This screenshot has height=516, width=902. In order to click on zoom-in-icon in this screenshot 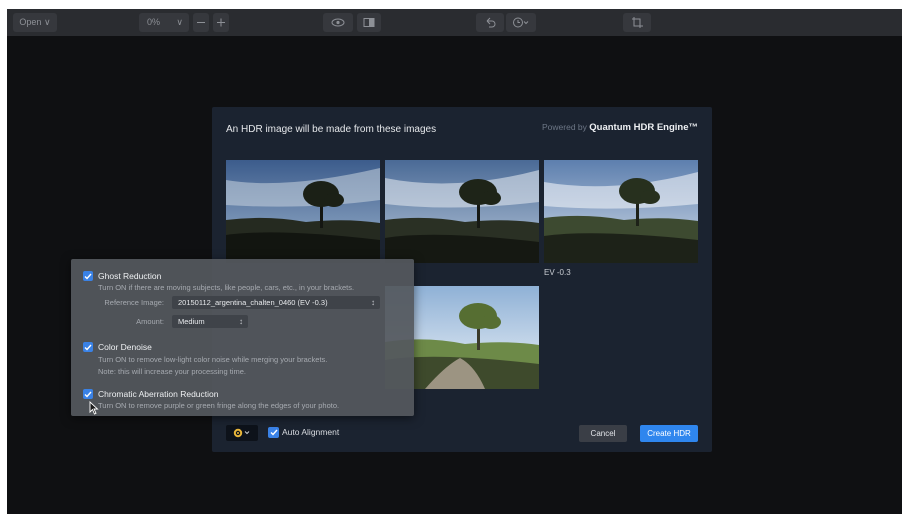, I will do `click(221, 22)`.